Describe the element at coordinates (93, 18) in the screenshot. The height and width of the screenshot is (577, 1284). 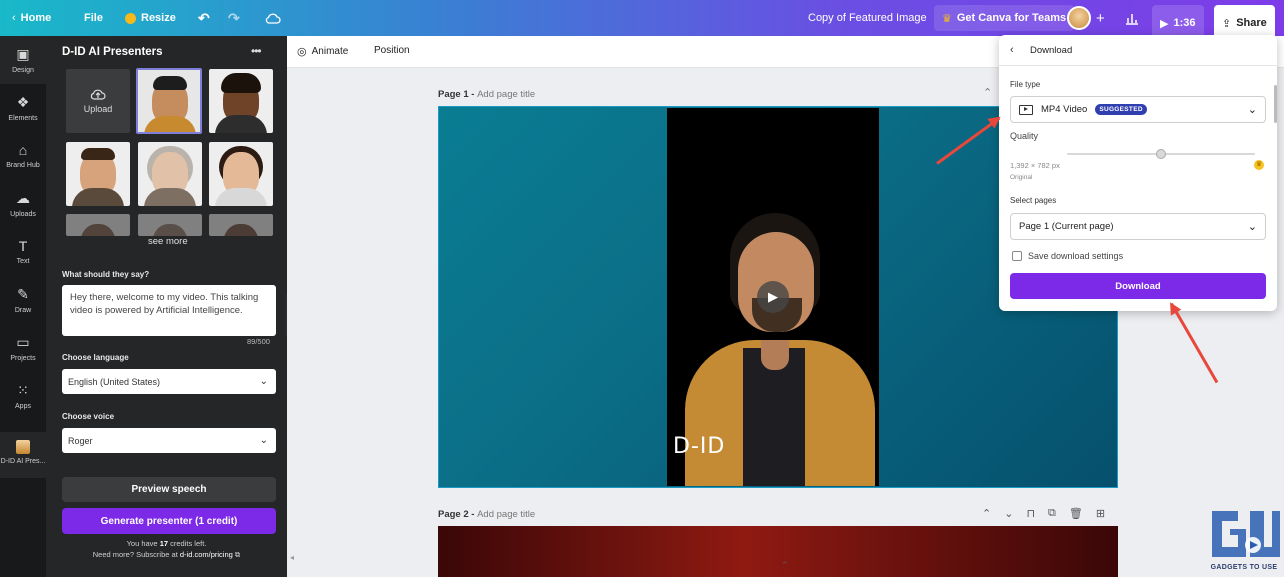
I see `file-menu: File` at that location.